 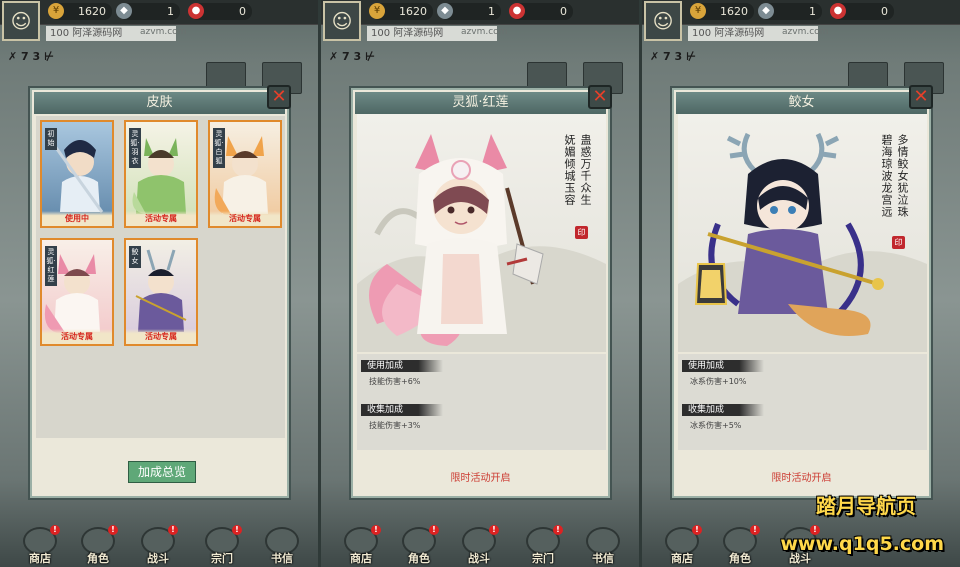 I want to click on skin-card-fox-orange: 灵狐·白狐 活动专属, so click(x=245, y=174).